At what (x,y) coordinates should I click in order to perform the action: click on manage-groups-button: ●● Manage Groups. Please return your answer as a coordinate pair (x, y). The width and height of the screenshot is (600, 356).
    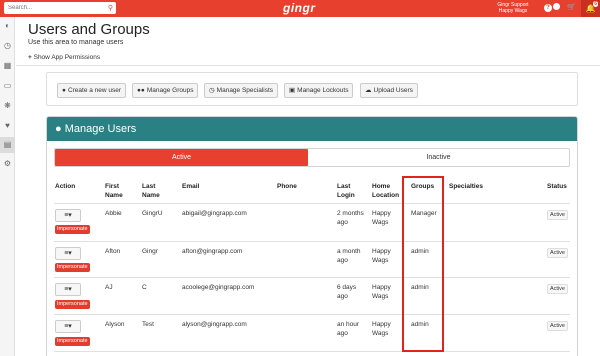
    Looking at the image, I should click on (165, 90).